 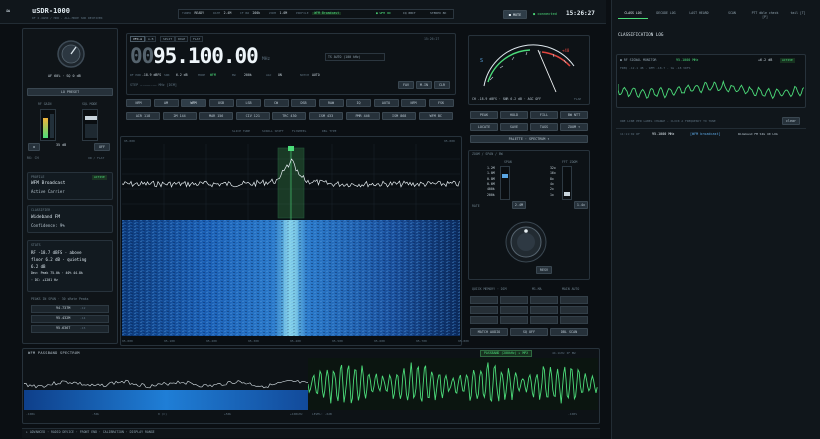 What do you see at coordinates (424, 85) in the screenshot?
I see `step-btn-1: M-IN` at bounding box center [424, 85].